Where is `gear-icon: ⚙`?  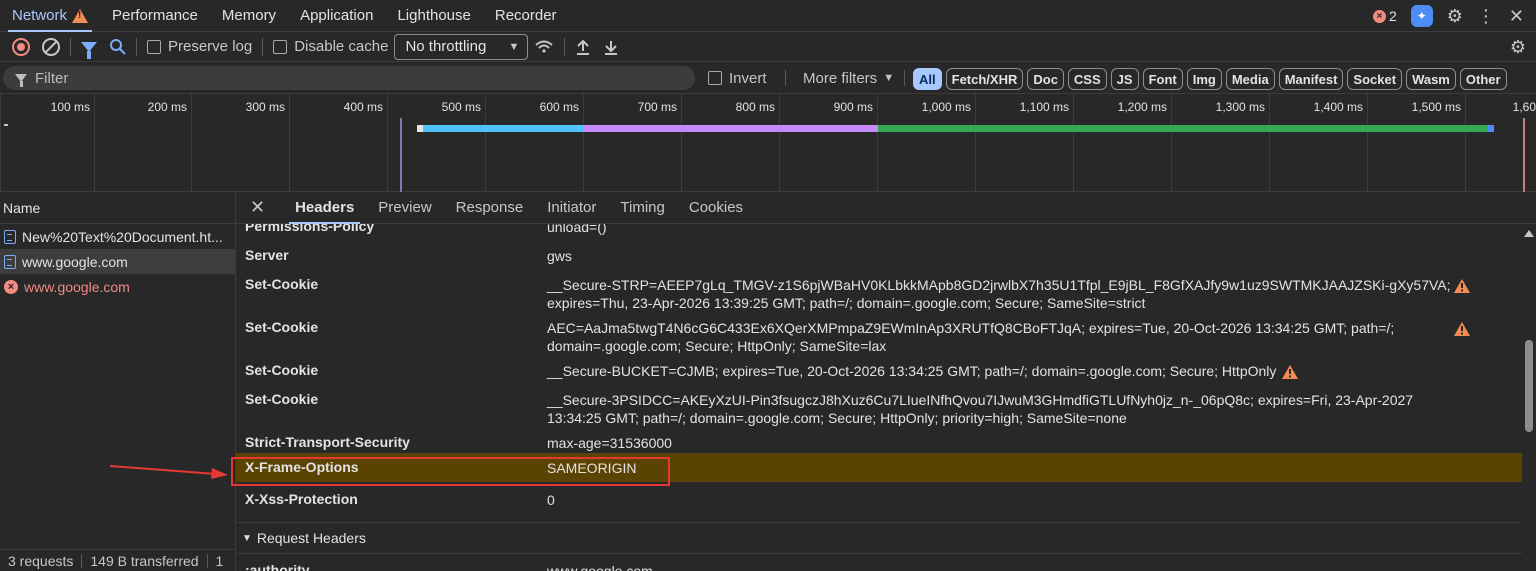 gear-icon: ⚙ is located at coordinates (1455, 16).